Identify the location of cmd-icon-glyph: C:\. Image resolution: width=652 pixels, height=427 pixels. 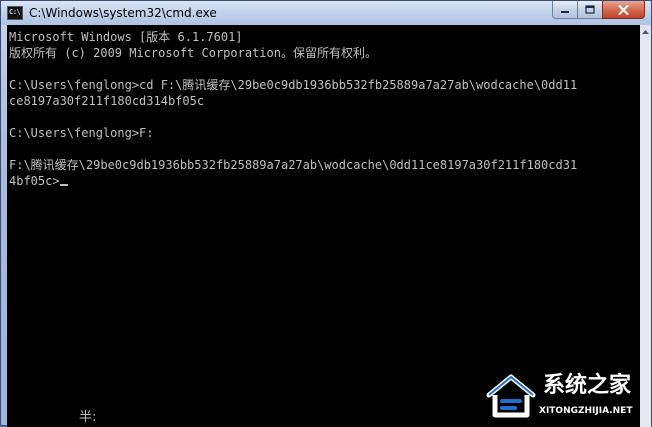
(15, 12).